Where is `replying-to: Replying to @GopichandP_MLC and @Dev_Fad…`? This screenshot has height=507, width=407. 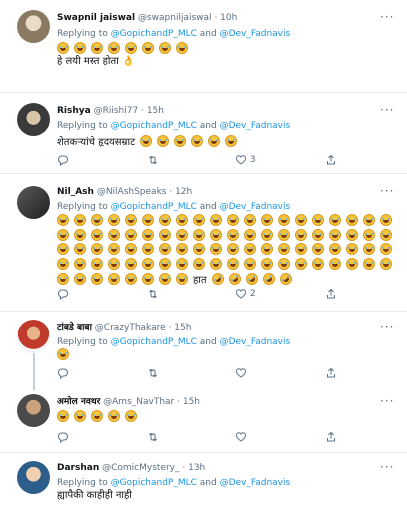 replying-to: Replying to @GopichandP_MLC and @Dev_Fad… is located at coordinates (173, 207).